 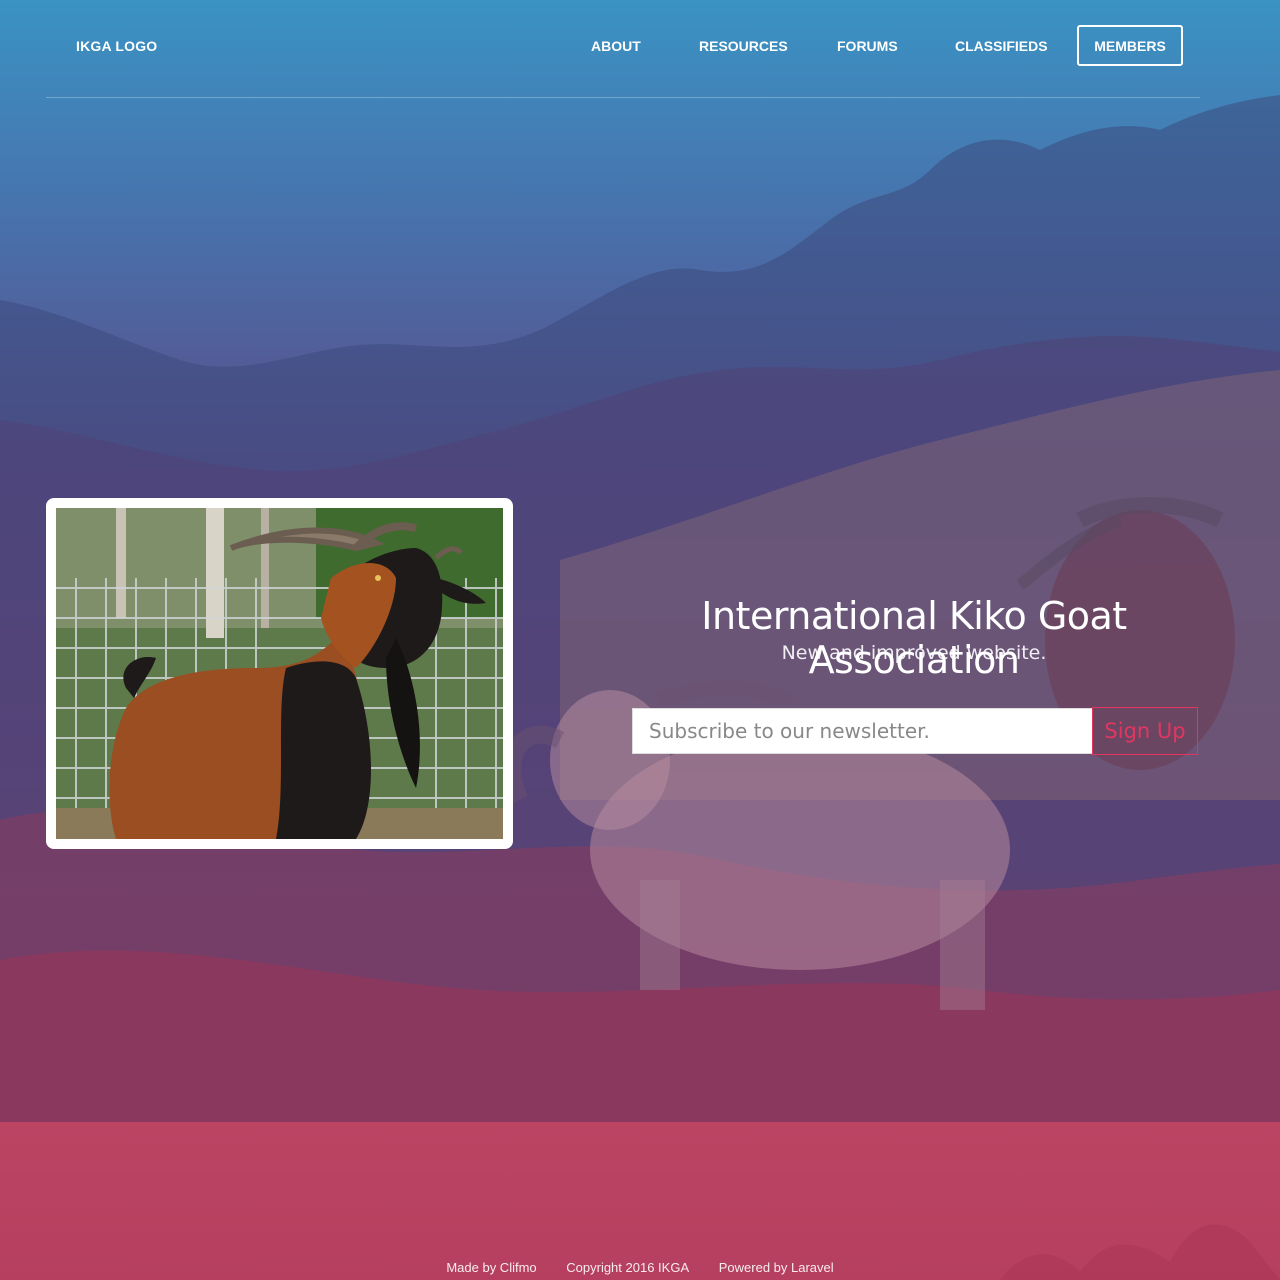 I want to click on footer-made-by: Made by Clifmo, so click(x=491, y=1267).